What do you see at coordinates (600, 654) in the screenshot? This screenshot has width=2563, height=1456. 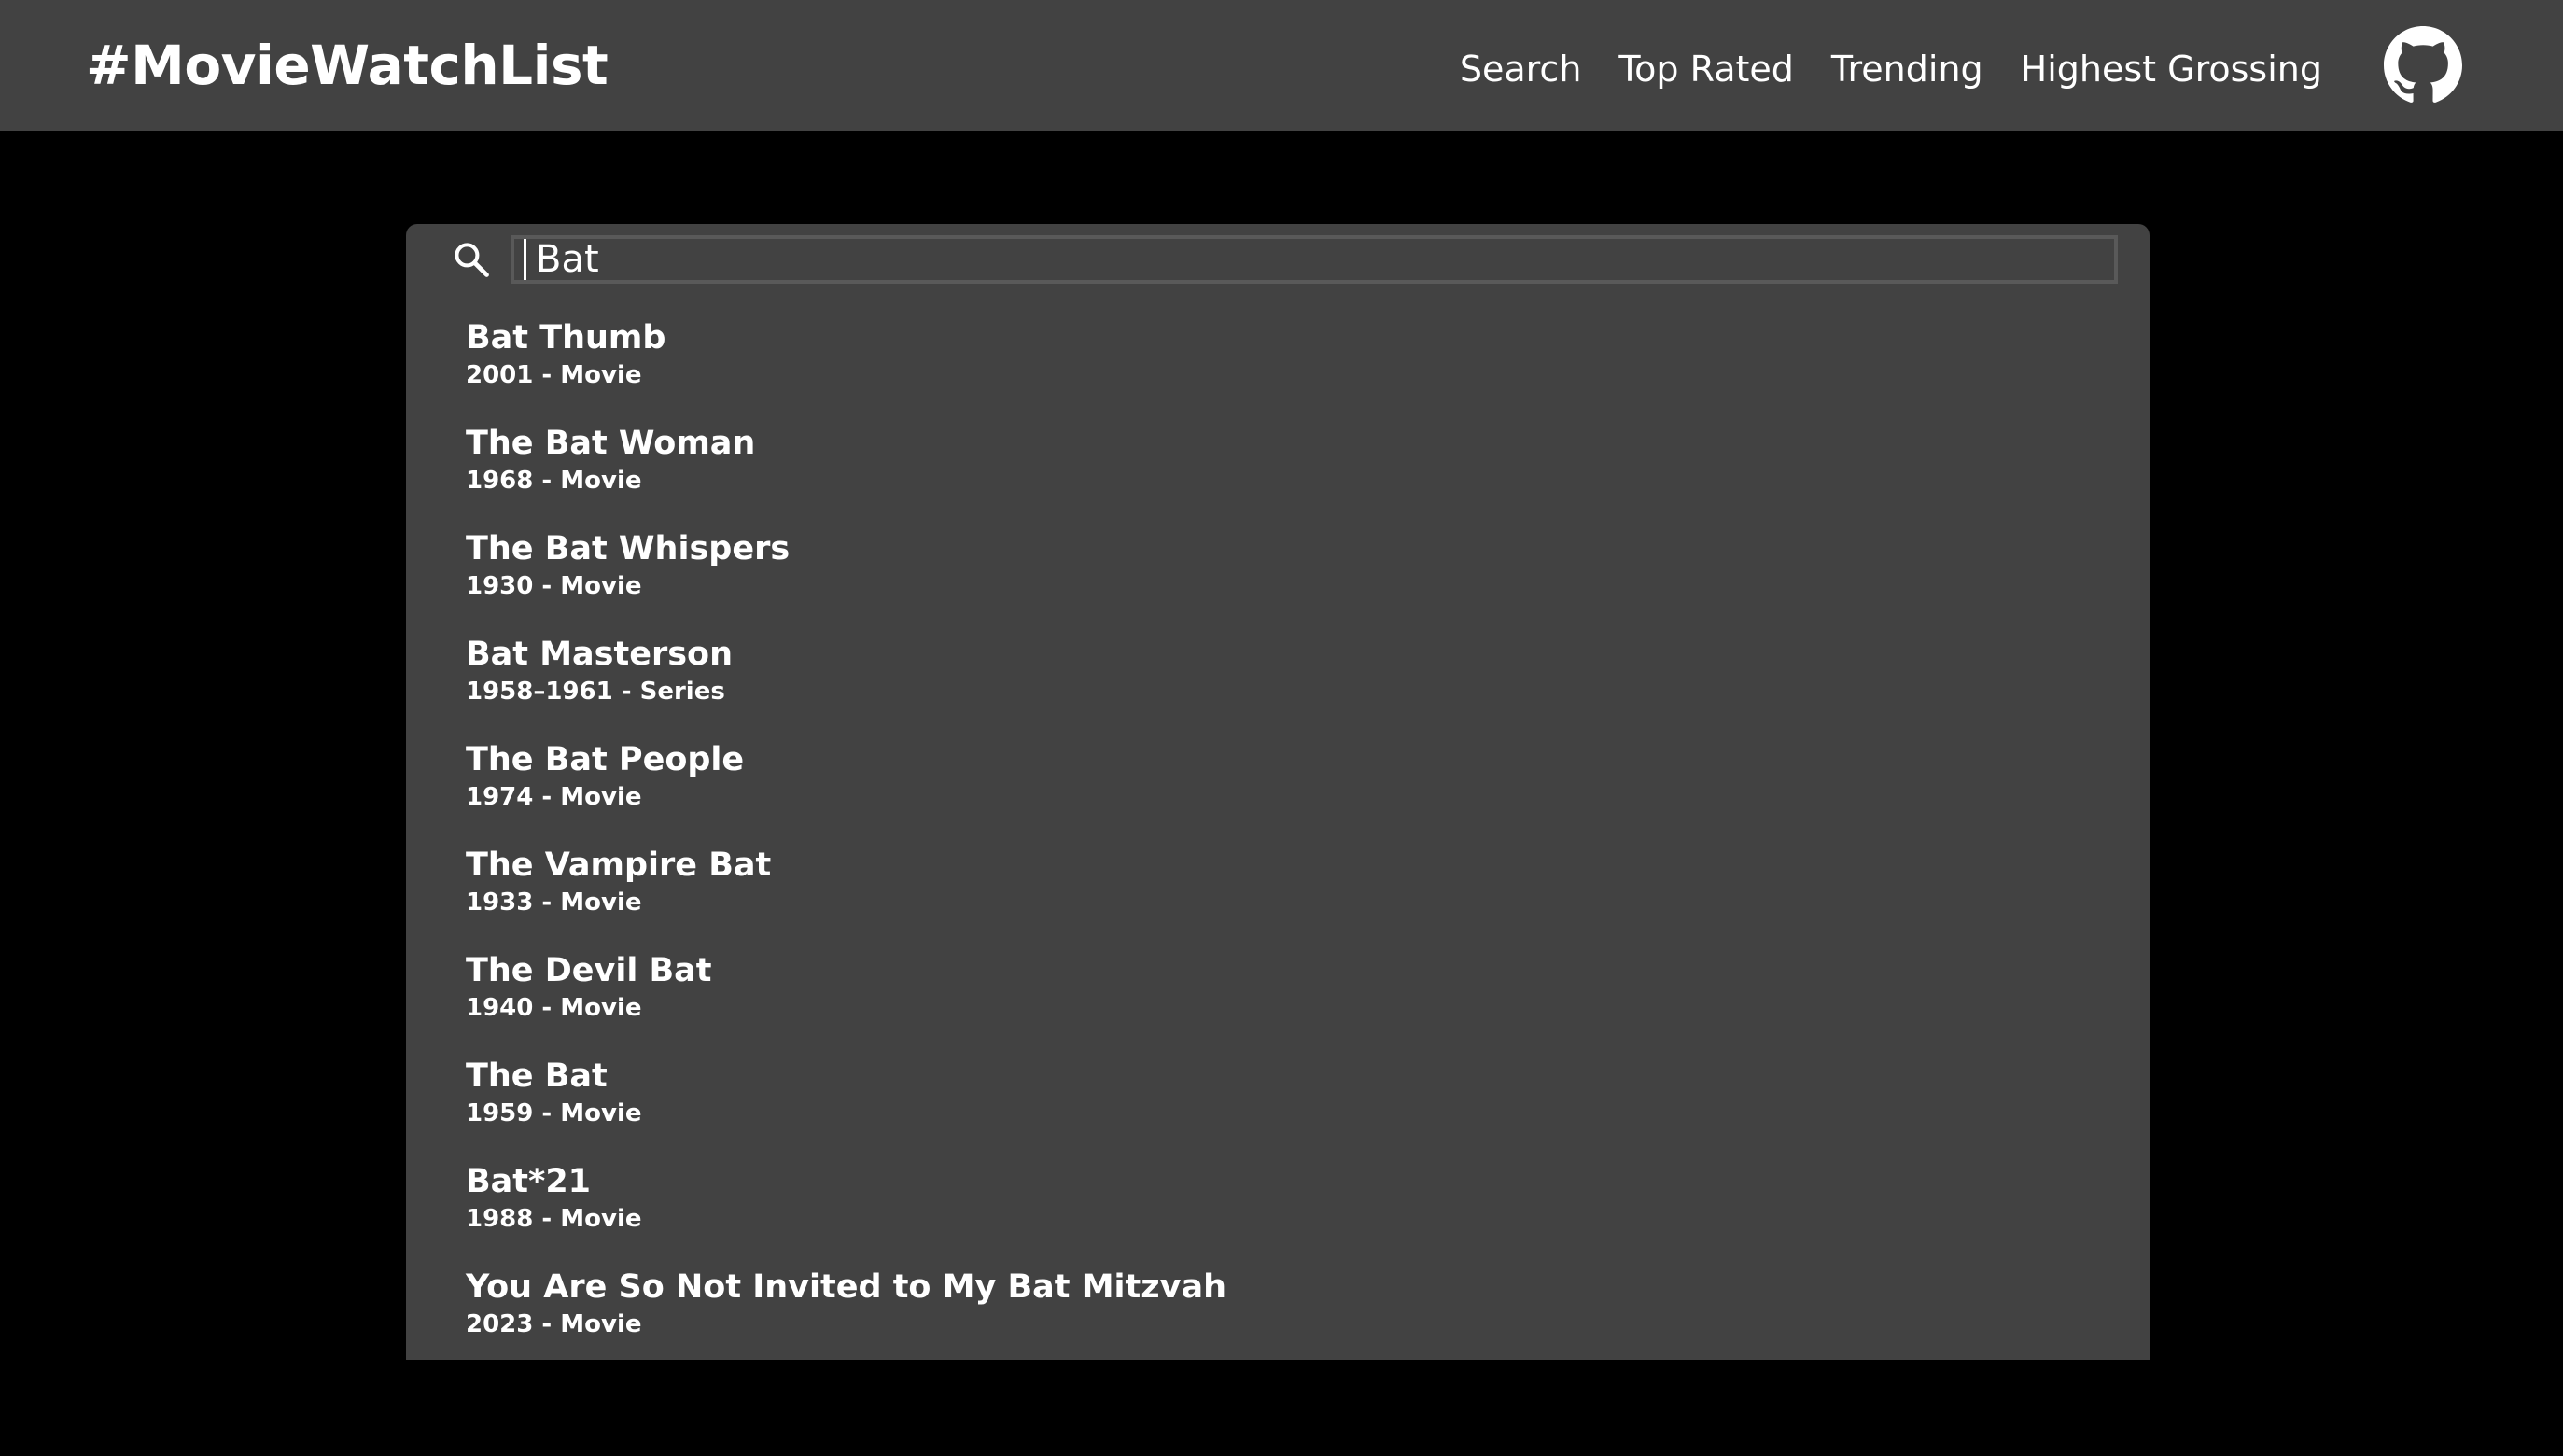 I see `result-title: Bat Masterson` at bounding box center [600, 654].